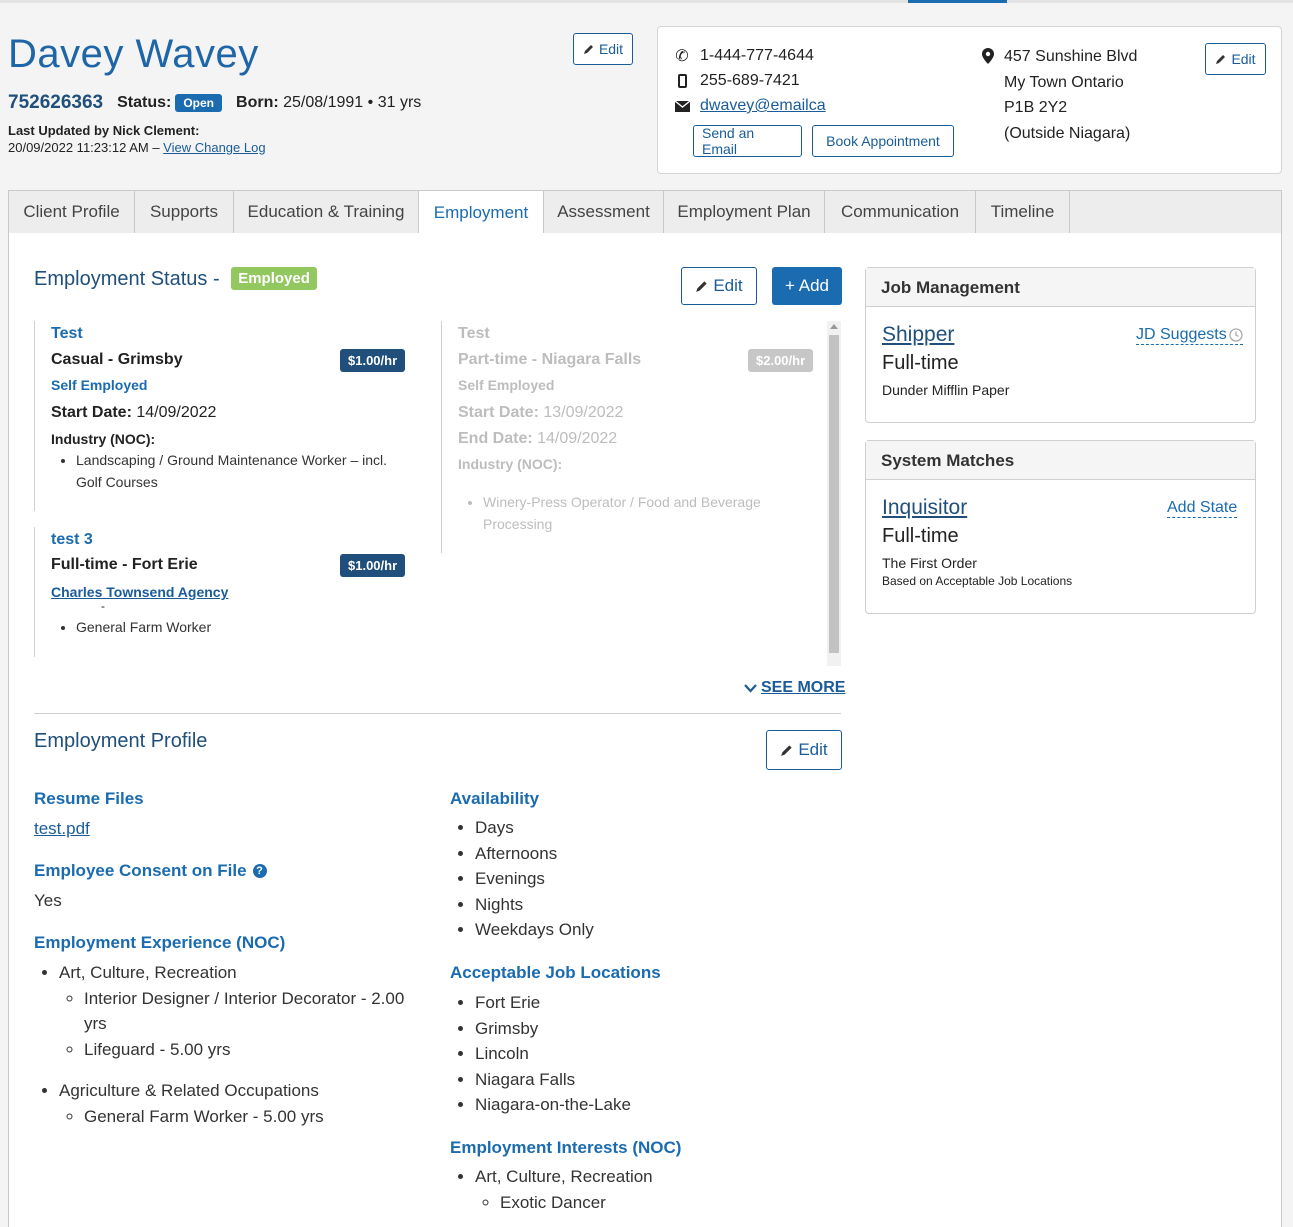  I want to click on born-label: Born:, so click(257, 102).